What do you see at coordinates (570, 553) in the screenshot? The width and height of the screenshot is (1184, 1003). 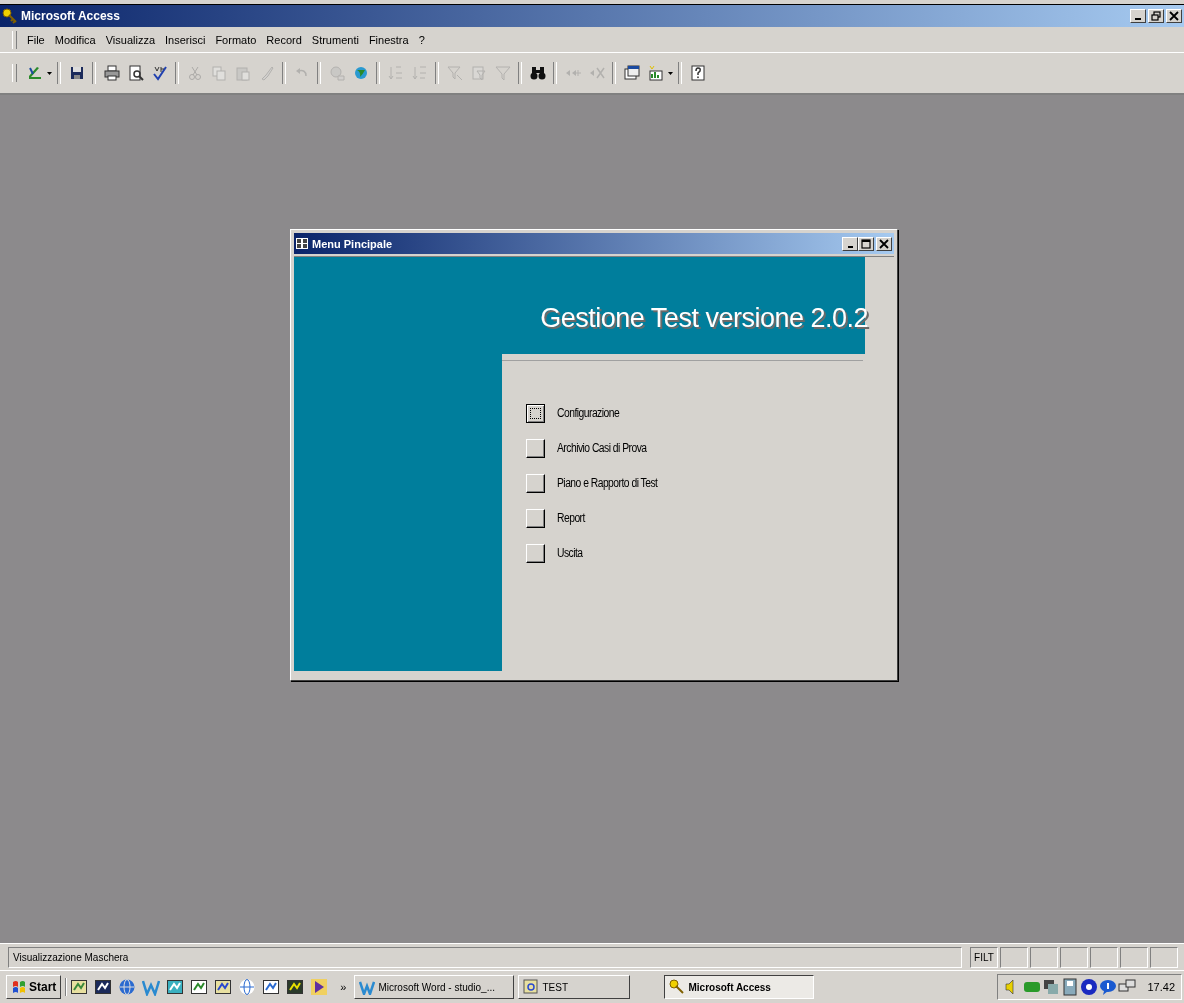 I see `menu-option-label: Uscita` at bounding box center [570, 553].